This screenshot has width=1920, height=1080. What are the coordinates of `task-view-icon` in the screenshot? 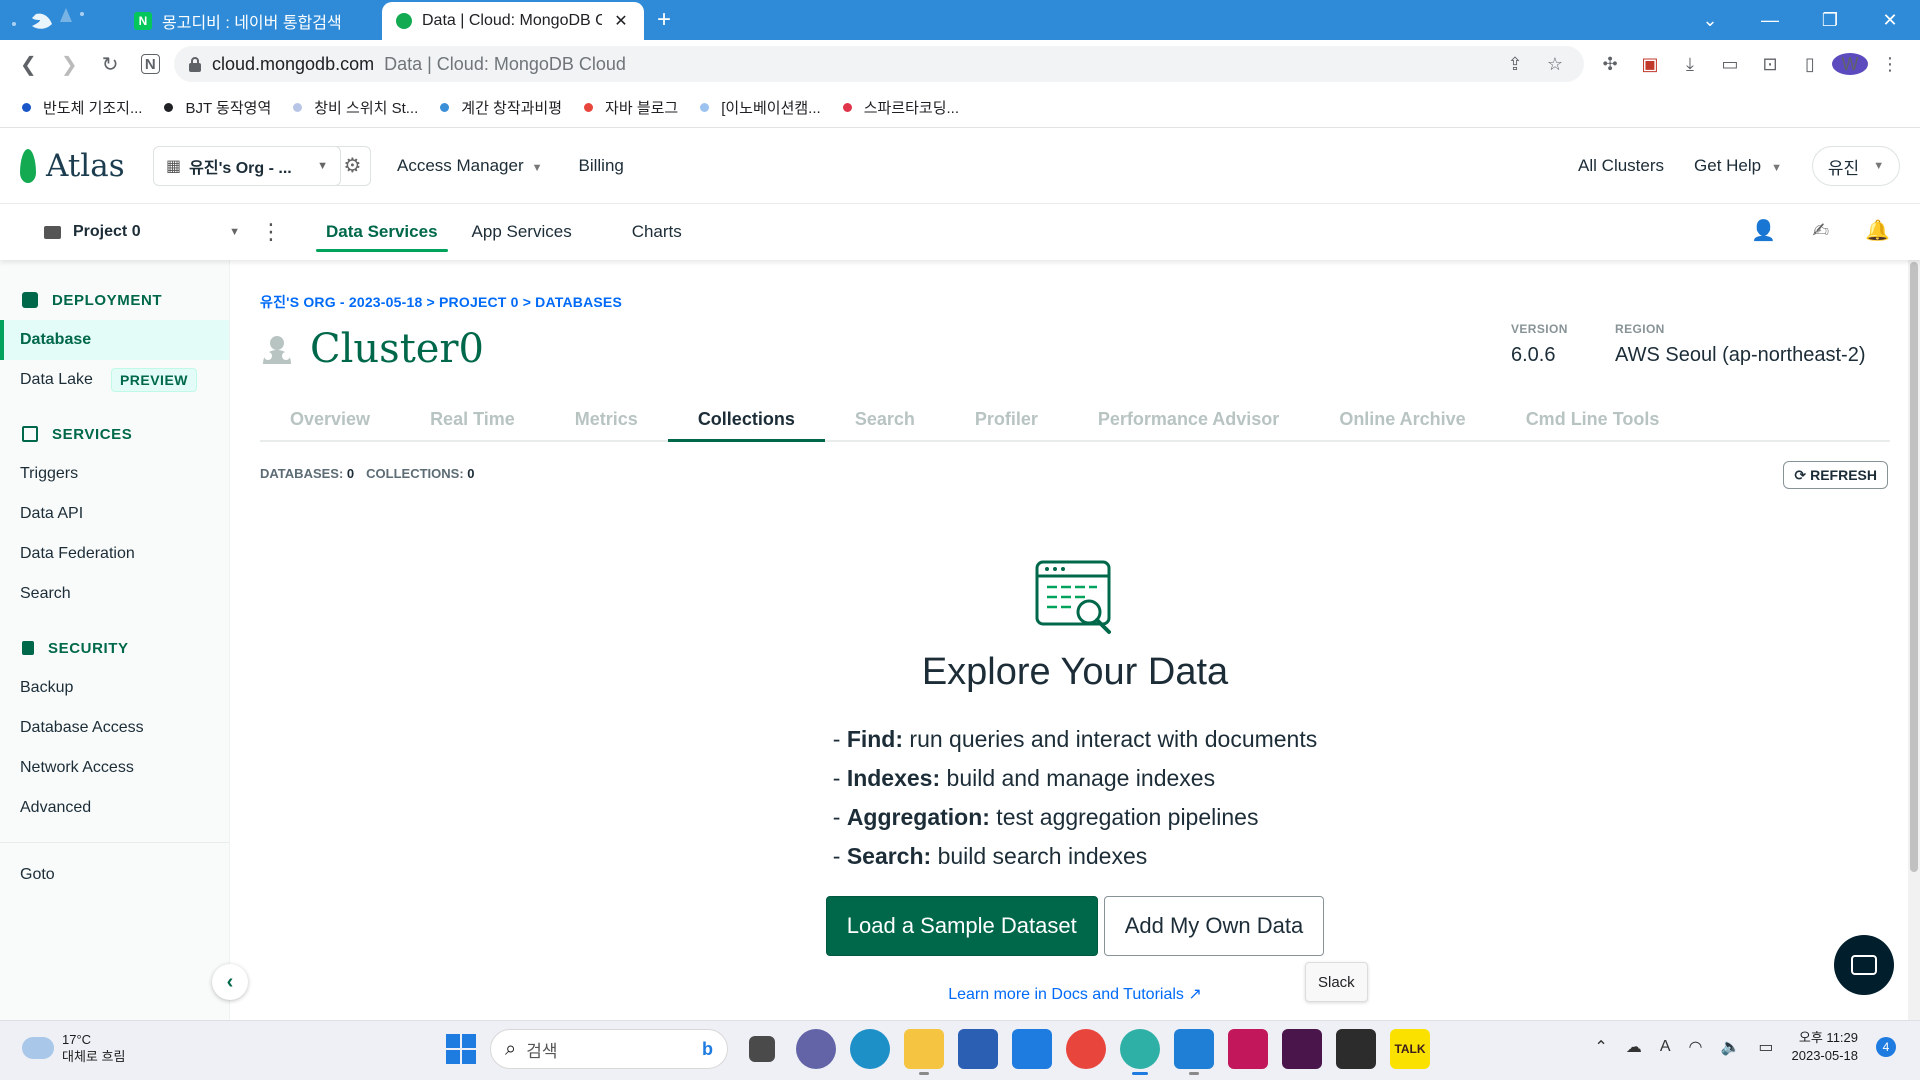 It's located at (762, 1049).